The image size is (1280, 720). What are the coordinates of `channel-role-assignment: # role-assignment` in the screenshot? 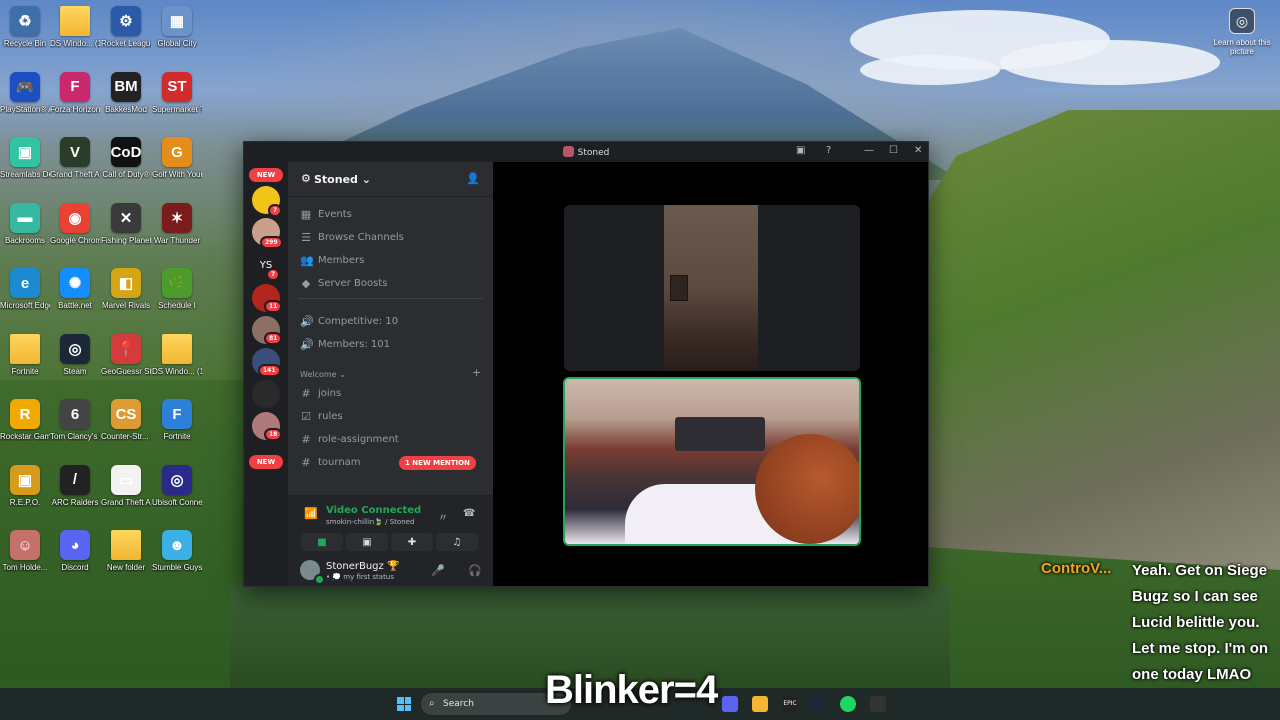 It's located at (349, 439).